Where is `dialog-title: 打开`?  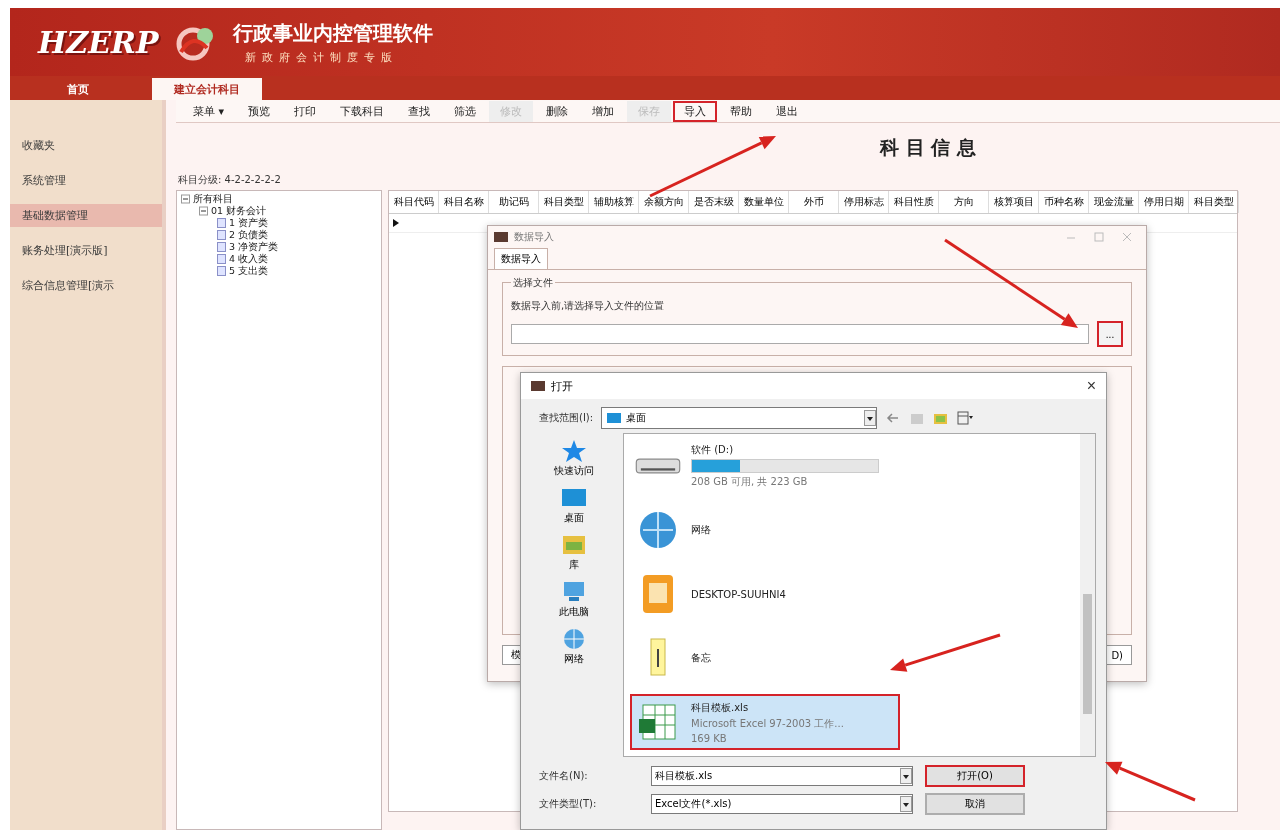 dialog-title: 打开 is located at coordinates (562, 386).